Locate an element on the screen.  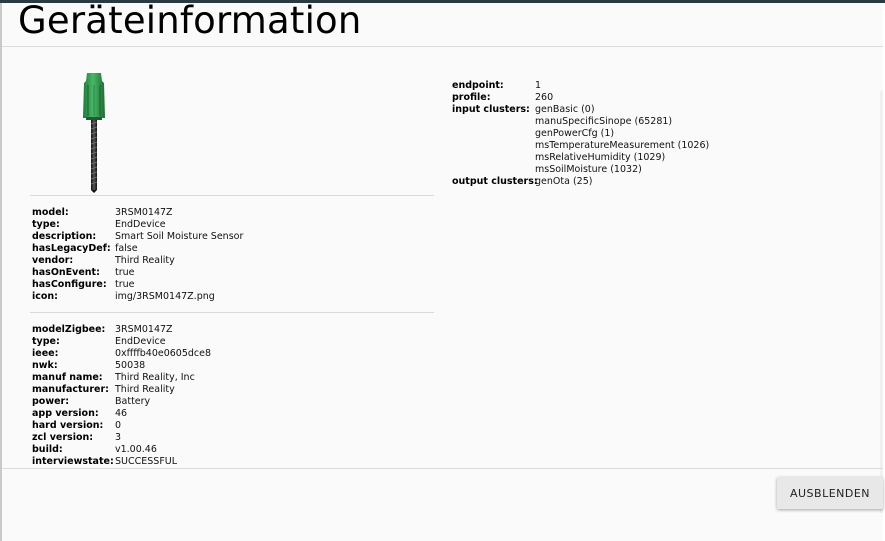
info-value: 3 is located at coordinates (118, 437).